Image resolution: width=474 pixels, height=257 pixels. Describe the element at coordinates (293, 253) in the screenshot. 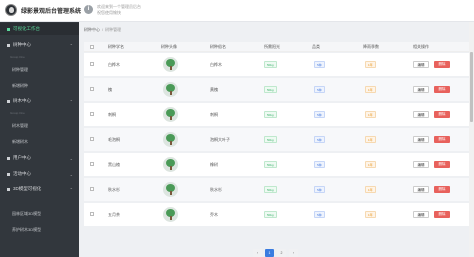

I see `pagination-next: ›` at that location.